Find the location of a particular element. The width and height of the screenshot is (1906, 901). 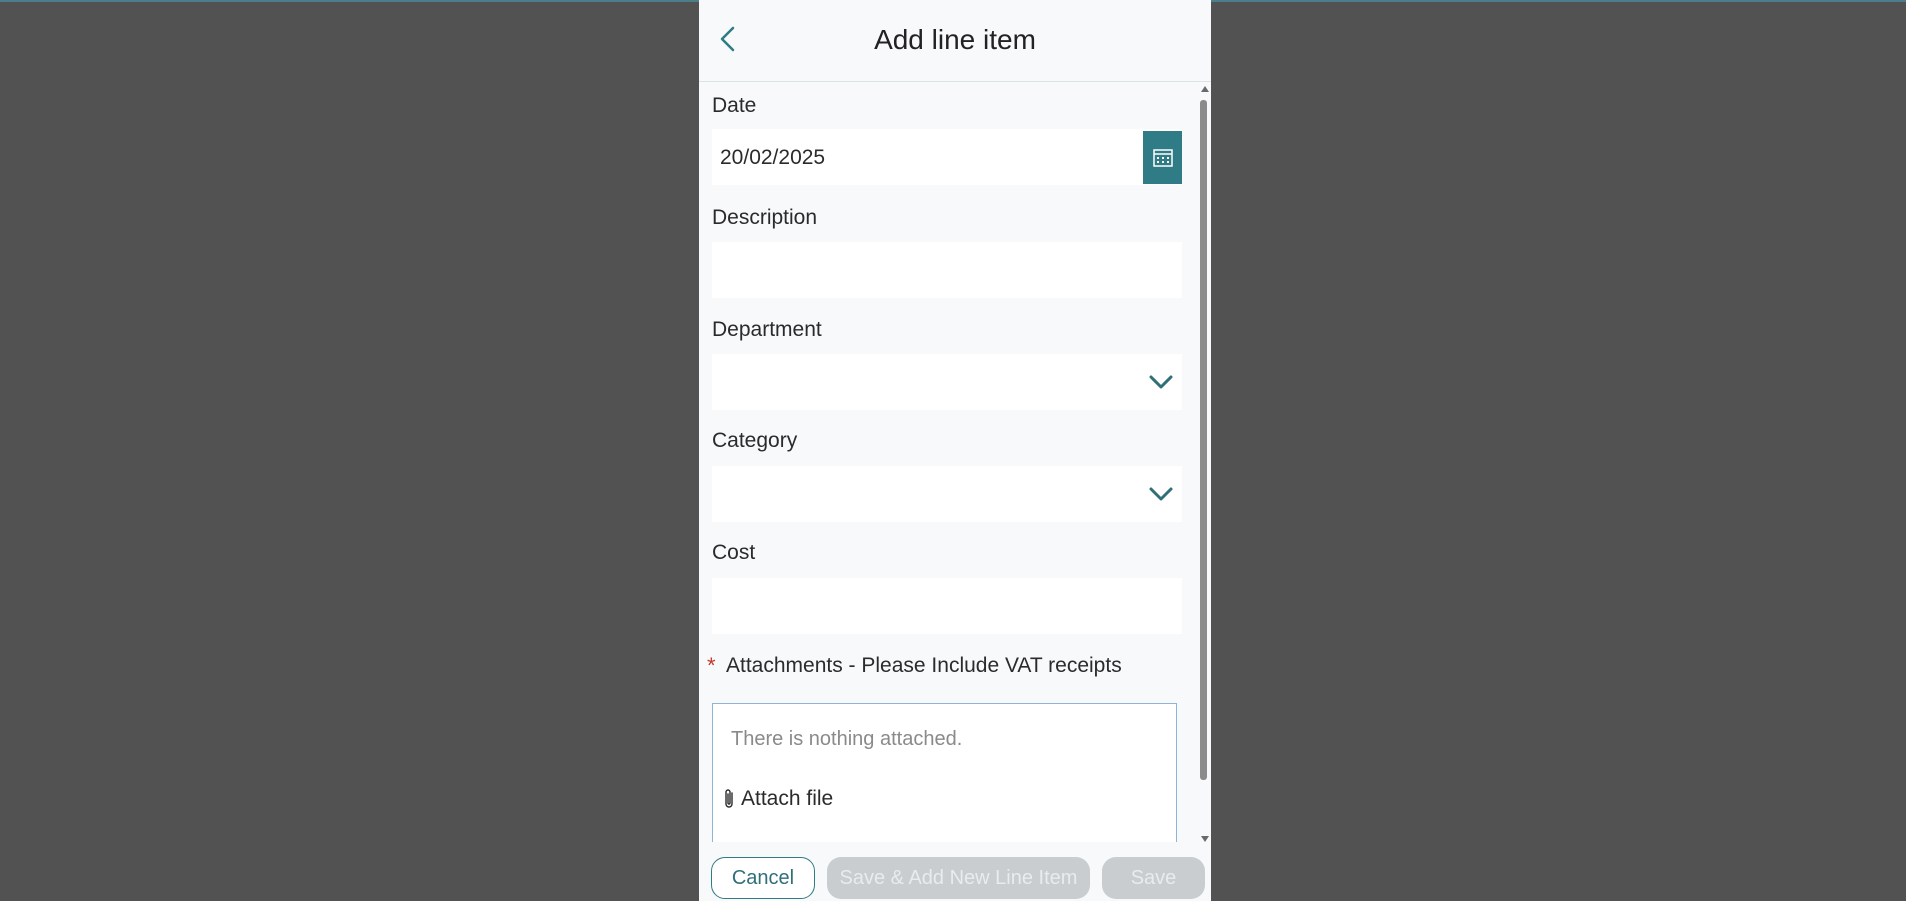

description-input is located at coordinates (947, 270).